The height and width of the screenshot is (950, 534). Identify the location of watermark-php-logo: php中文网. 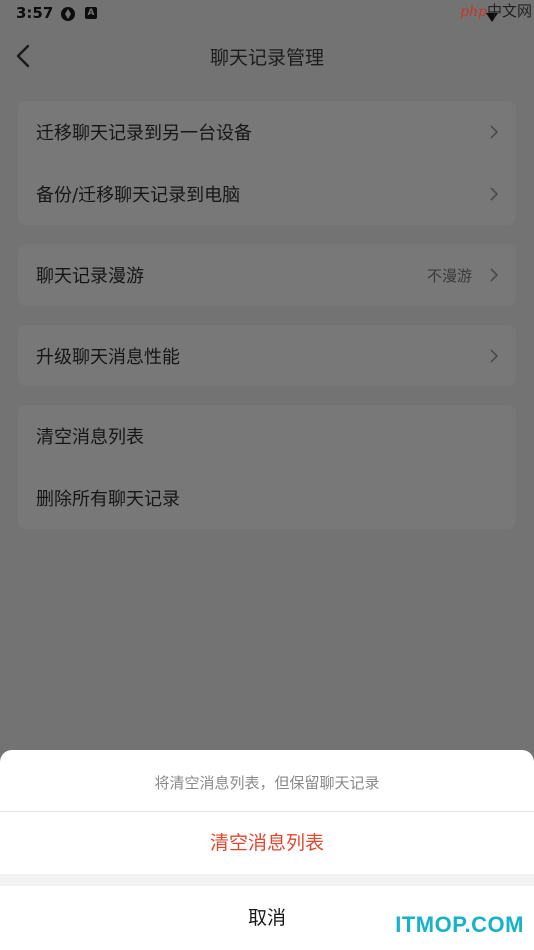
(496, 10).